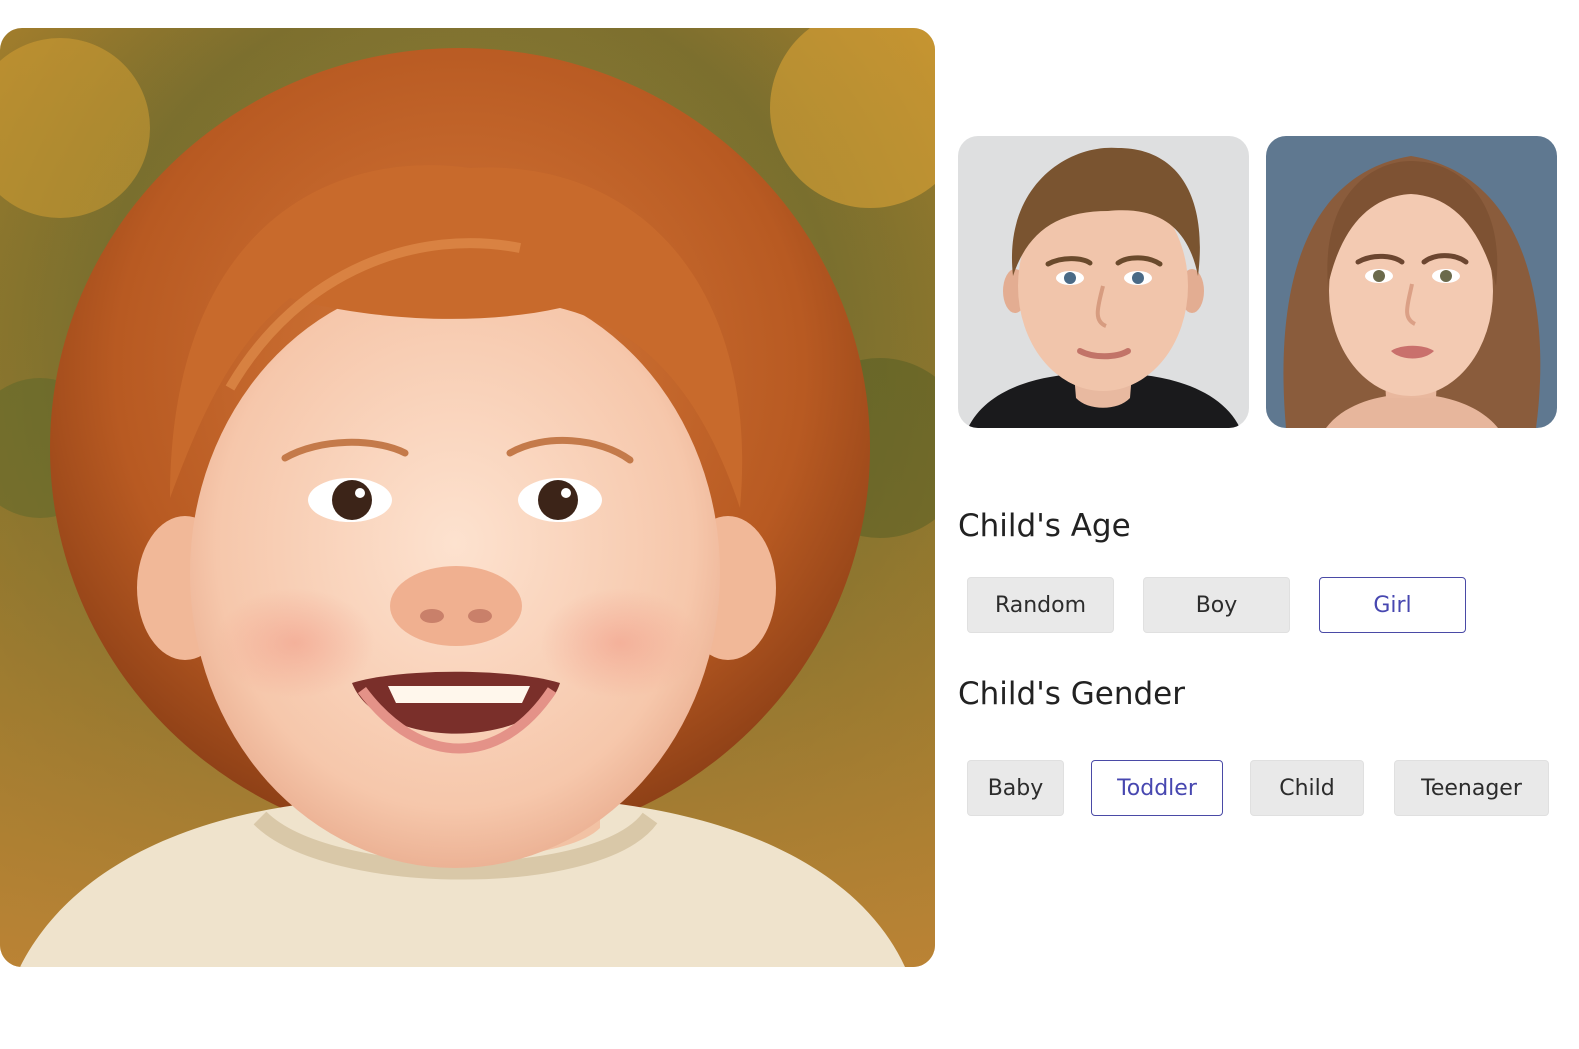 The width and height of the screenshot is (1579, 1049). I want to click on mother-photo, so click(1411, 282).